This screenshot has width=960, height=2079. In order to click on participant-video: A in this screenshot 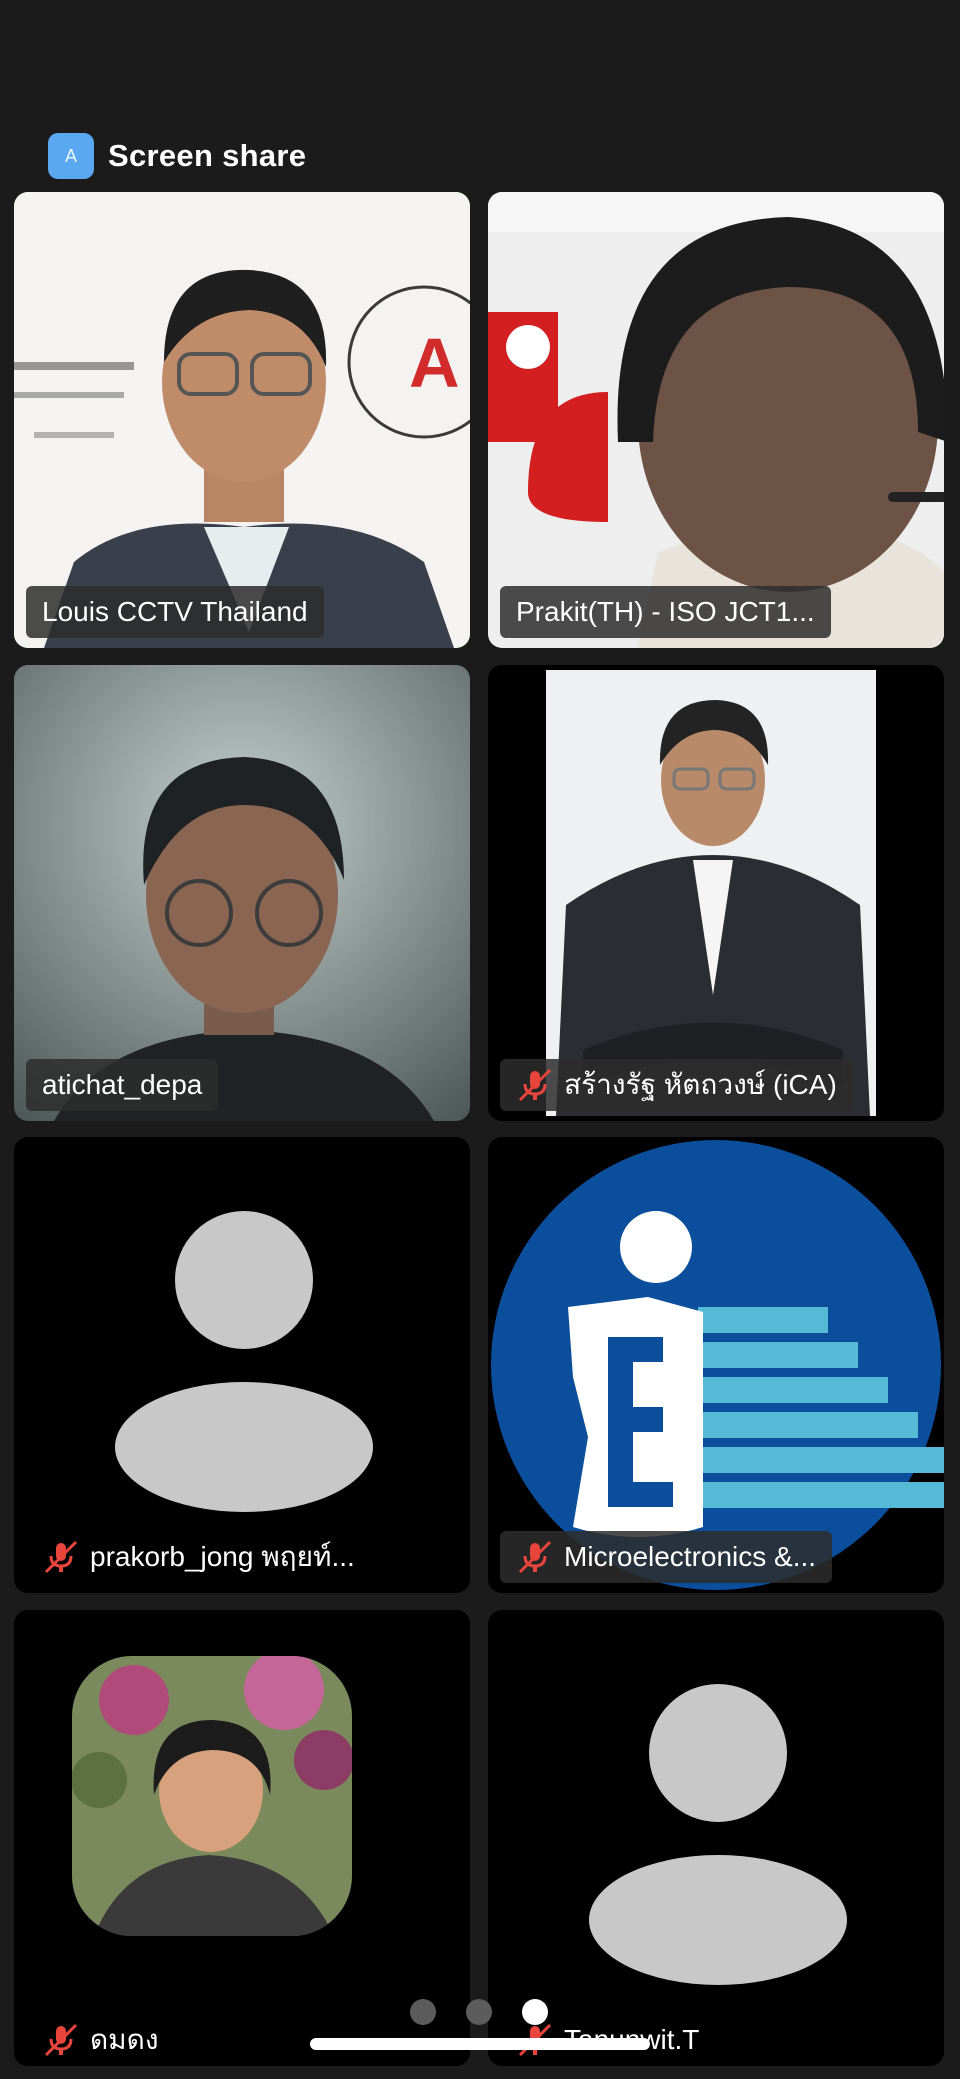, I will do `click(242, 420)`.